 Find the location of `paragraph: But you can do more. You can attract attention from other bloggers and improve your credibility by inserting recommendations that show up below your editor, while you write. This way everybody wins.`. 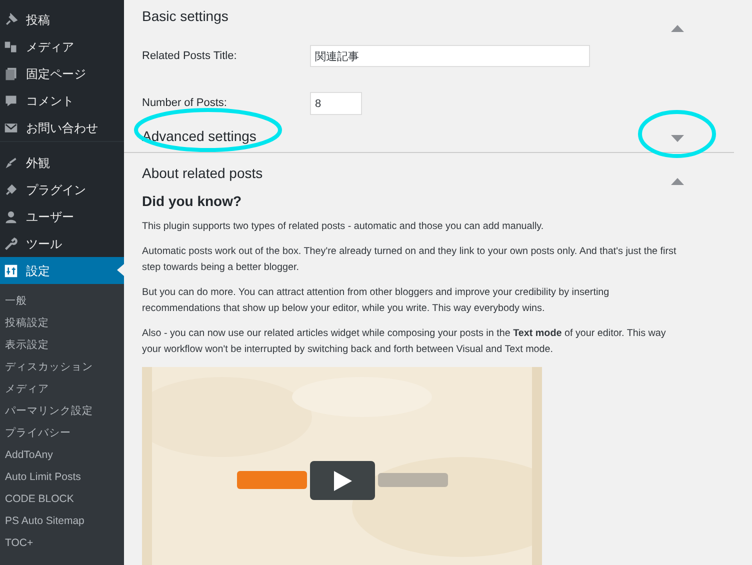

paragraph: But you can do more. You can attract attention from other bloggers and improve your credibility by inserting recommendations that show up below your editor, while you write. This way everybody wins. is located at coordinates (376, 301).